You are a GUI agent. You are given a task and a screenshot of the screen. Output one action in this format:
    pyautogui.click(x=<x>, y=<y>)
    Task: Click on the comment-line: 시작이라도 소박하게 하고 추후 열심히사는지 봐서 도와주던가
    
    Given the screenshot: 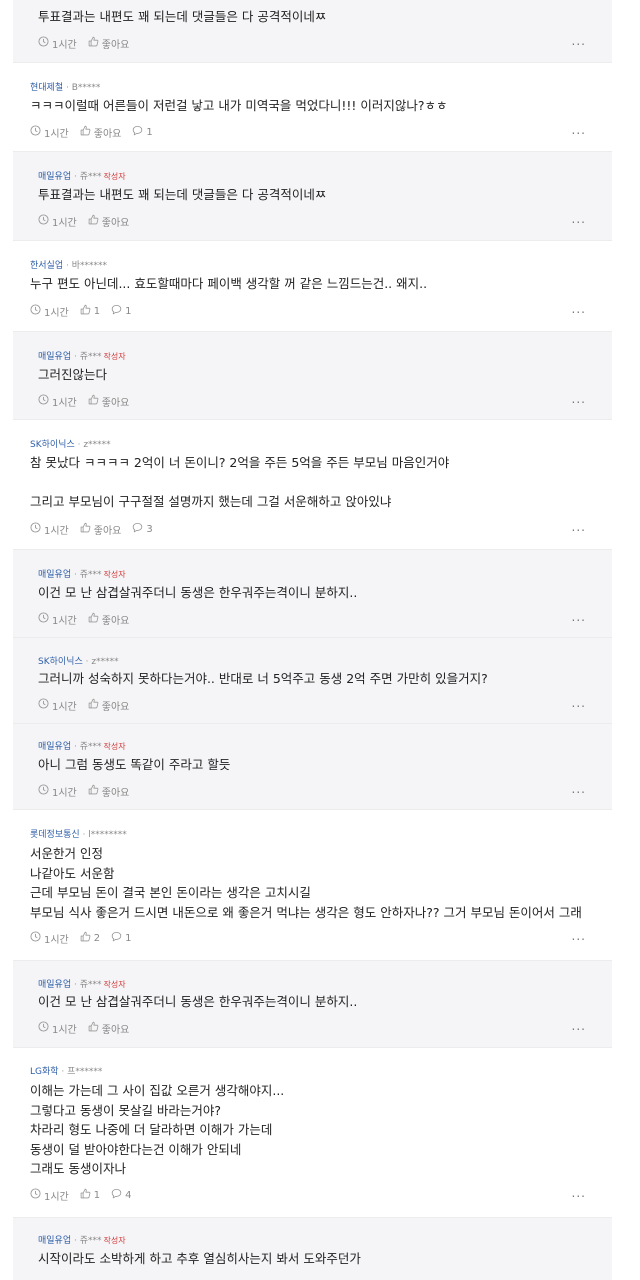 What is the action you would take?
    pyautogui.click(x=199, y=1258)
    